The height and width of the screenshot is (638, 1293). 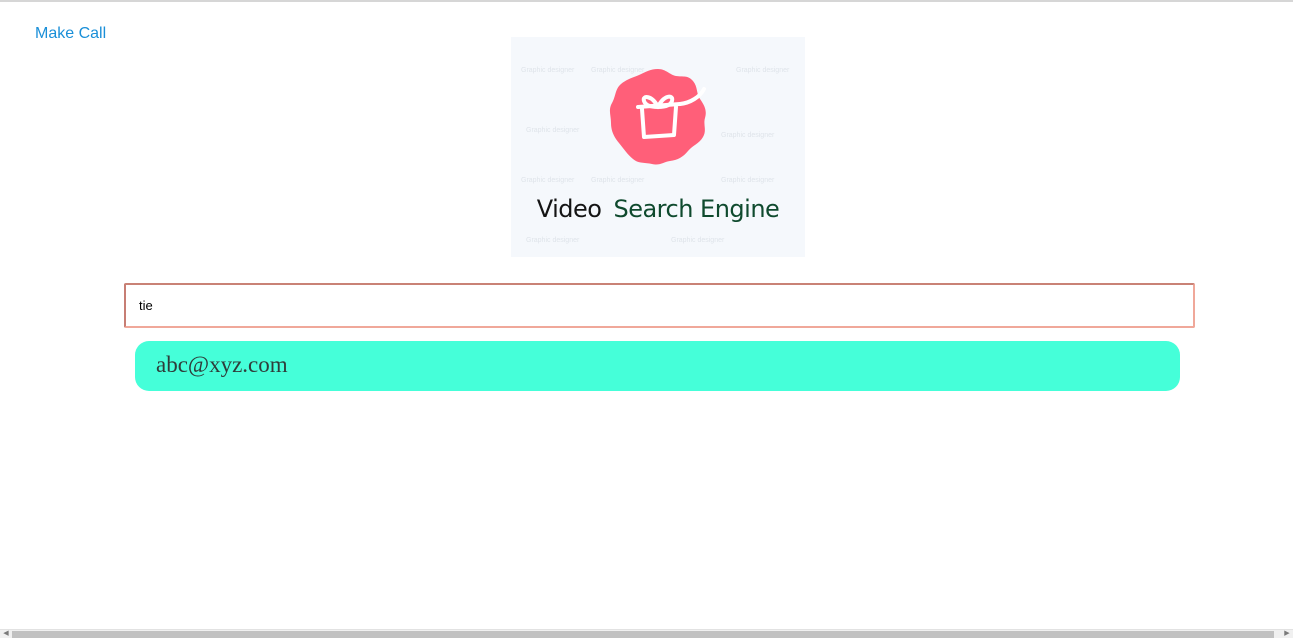 I want to click on search-result-item: abc@xyz.com, so click(x=657, y=366).